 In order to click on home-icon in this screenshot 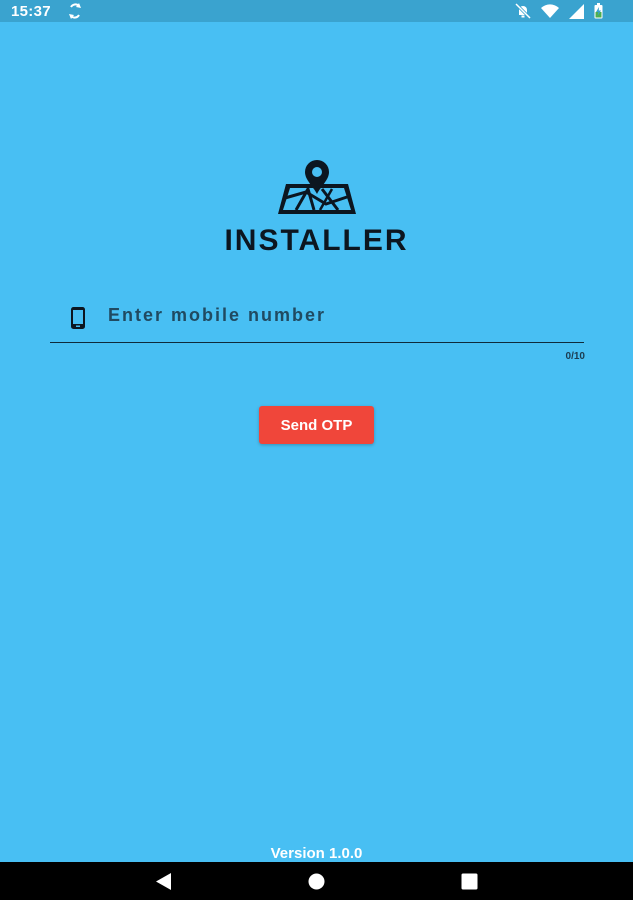, I will do `click(316, 881)`.